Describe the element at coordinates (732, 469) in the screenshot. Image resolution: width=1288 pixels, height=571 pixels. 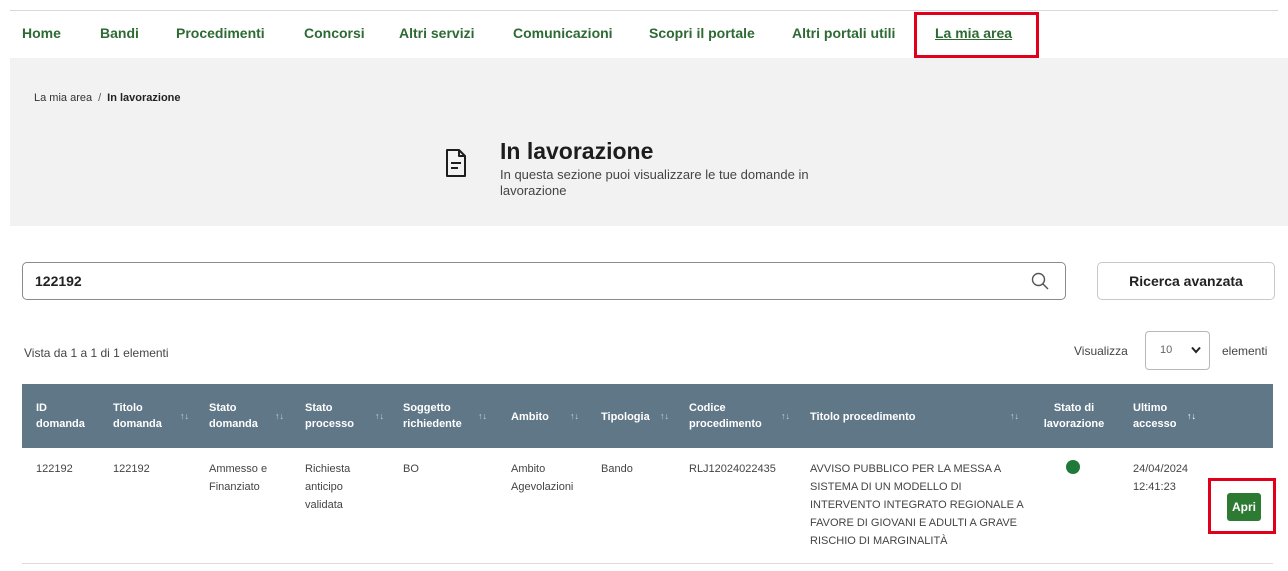
I see `cell-codice-procedimento: RLJ12024022435` at that location.